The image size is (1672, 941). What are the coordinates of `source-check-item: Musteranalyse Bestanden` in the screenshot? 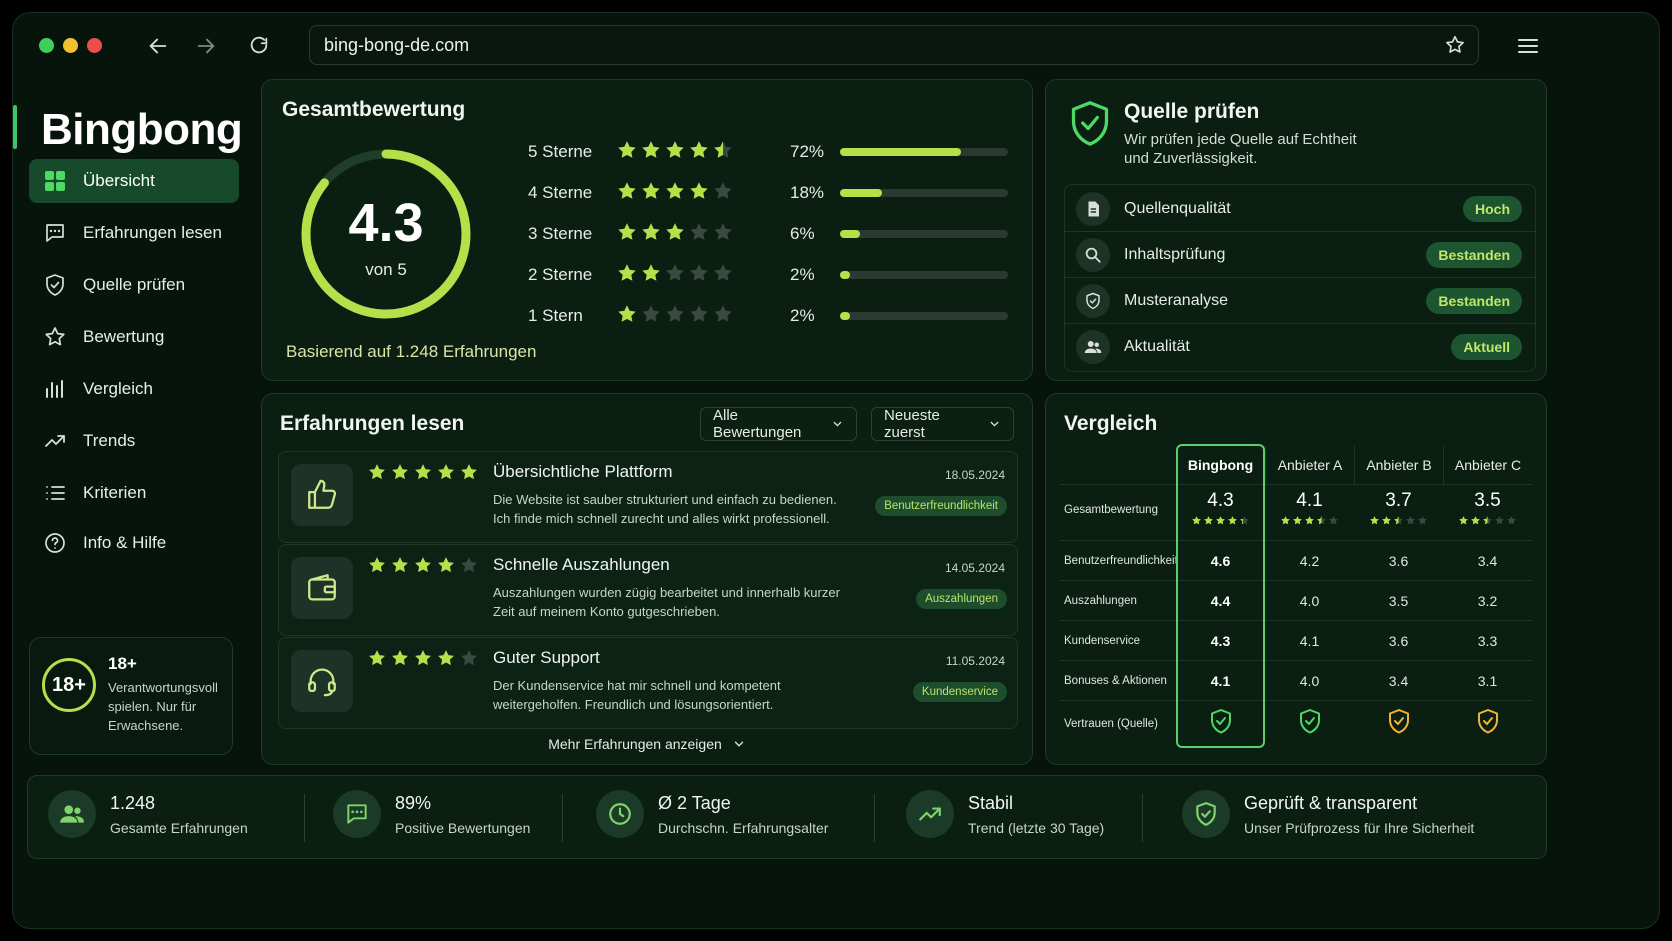 It's located at (1300, 301).